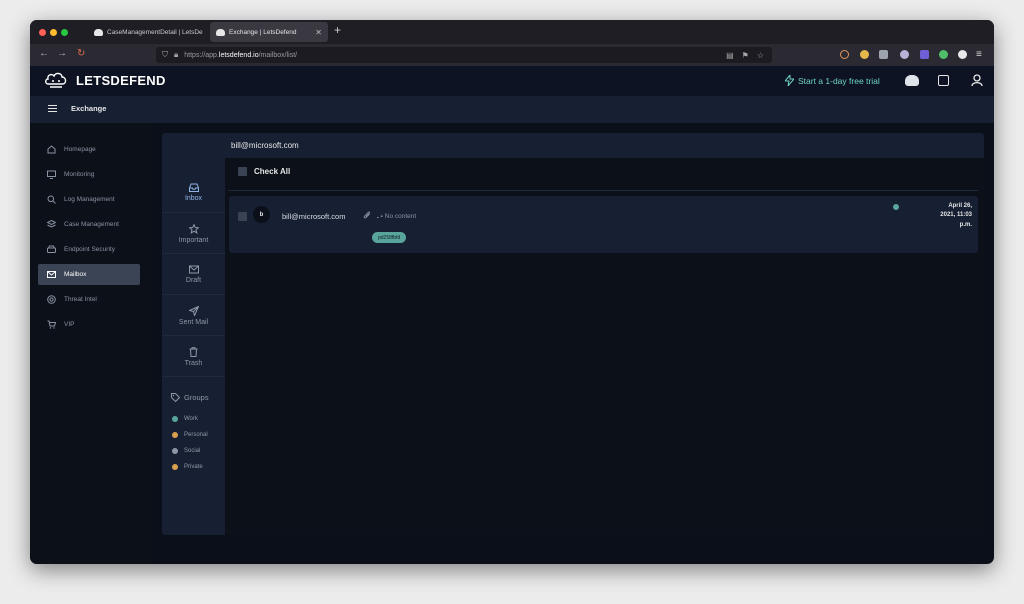 The image size is (1024, 604). I want to click on sidebar-item-label: Homepage, so click(80, 149).